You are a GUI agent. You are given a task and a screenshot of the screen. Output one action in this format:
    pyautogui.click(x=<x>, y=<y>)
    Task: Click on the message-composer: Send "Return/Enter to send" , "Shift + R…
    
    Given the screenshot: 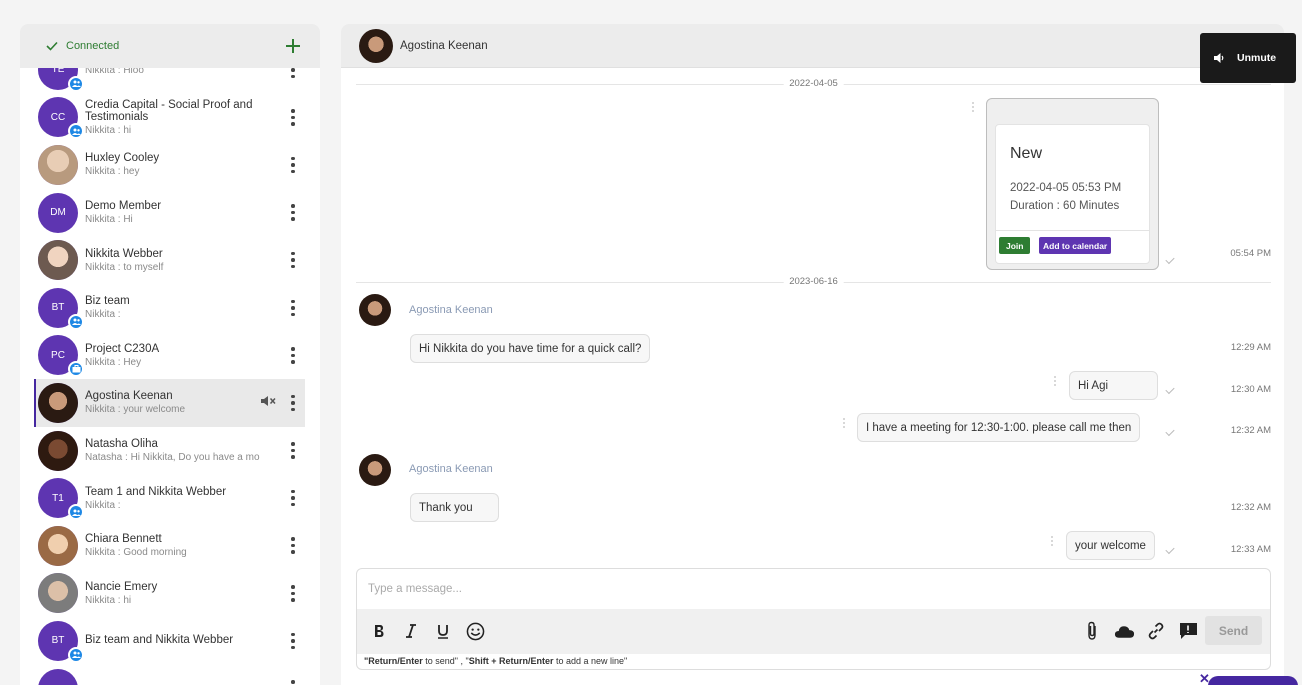 What is the action you would take?
    pyautogui.click(x=813, y=619)
    